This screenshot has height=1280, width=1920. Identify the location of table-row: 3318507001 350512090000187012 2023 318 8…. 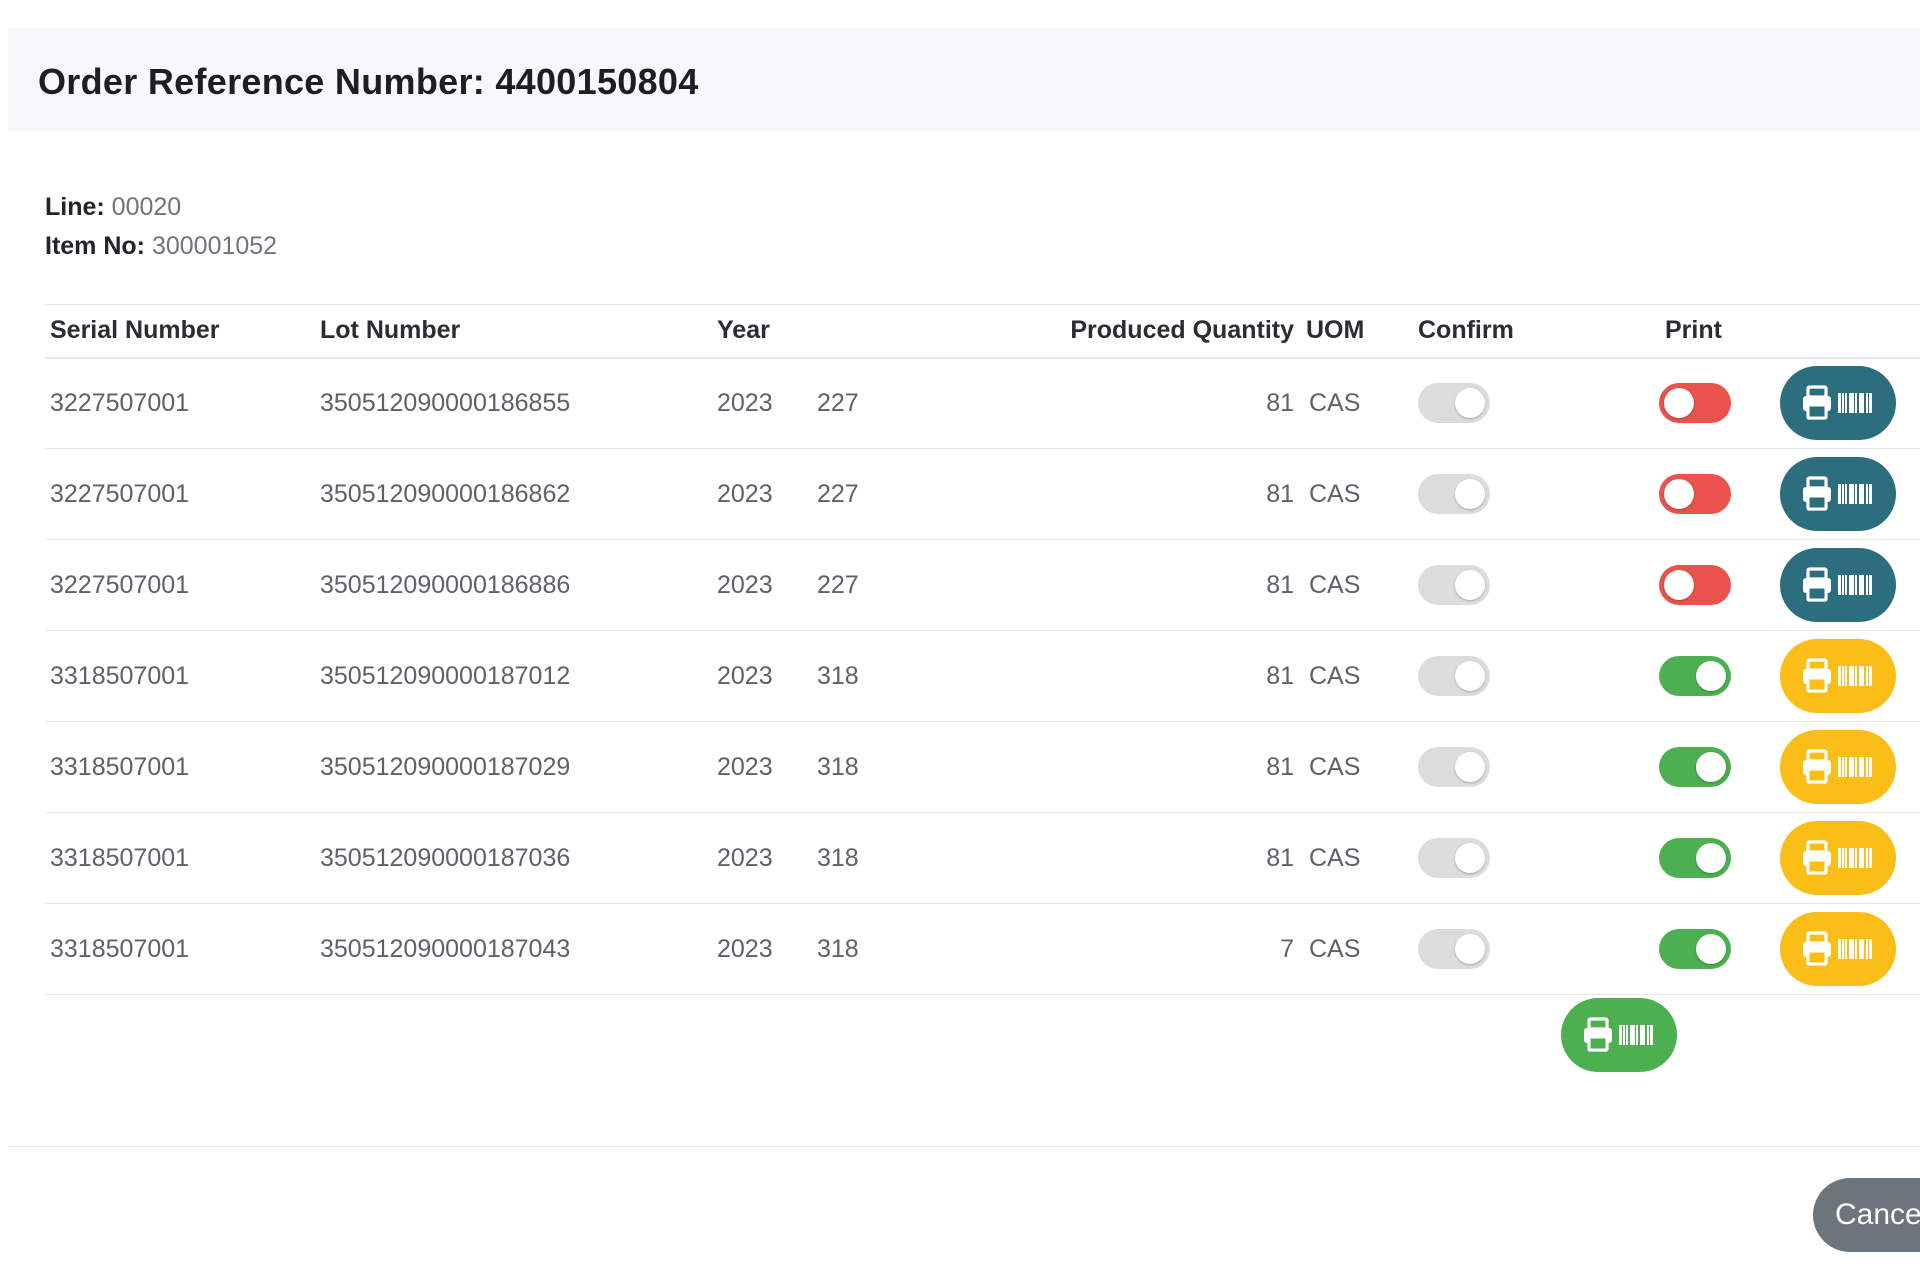
(982, 676).